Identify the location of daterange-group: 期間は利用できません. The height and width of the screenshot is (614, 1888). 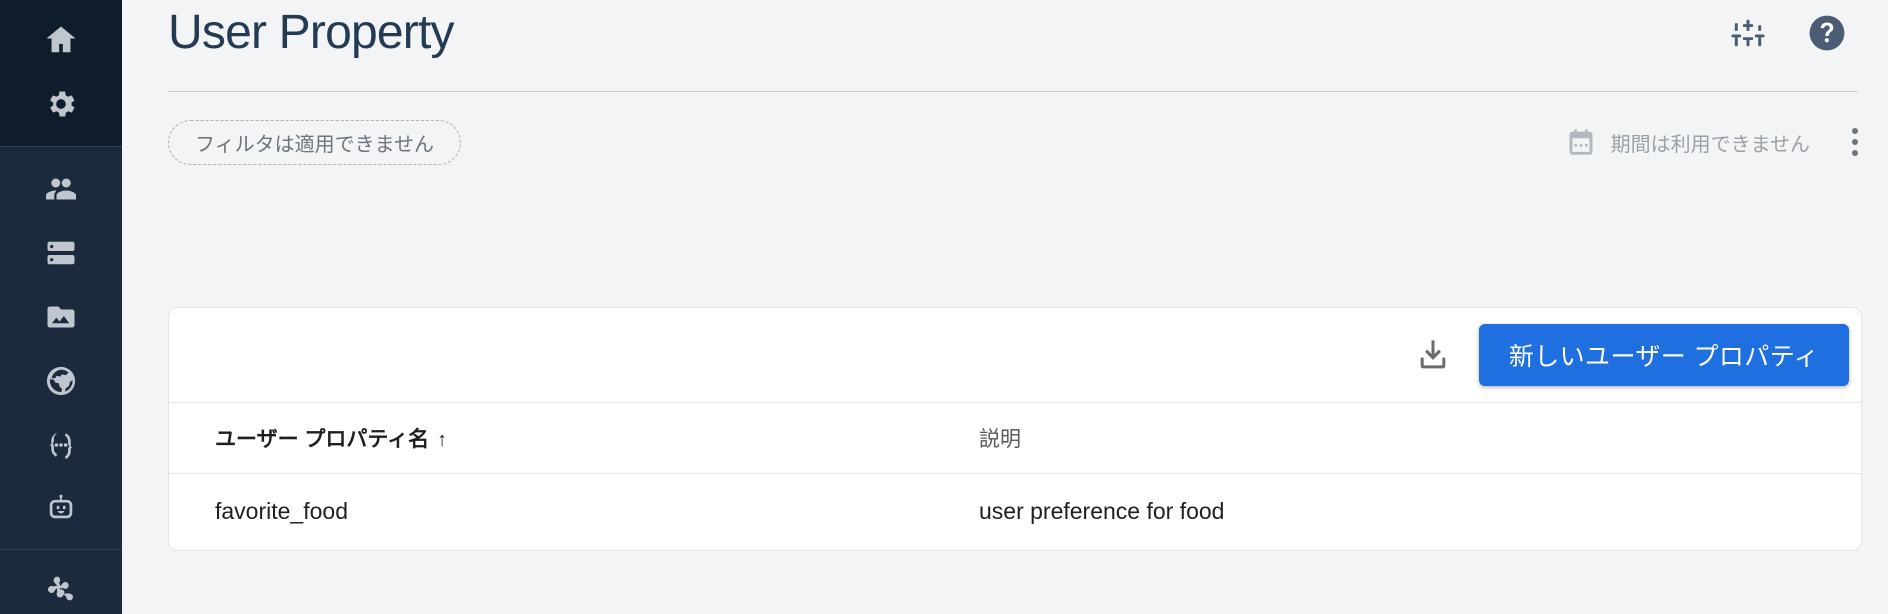
(1713, 142).